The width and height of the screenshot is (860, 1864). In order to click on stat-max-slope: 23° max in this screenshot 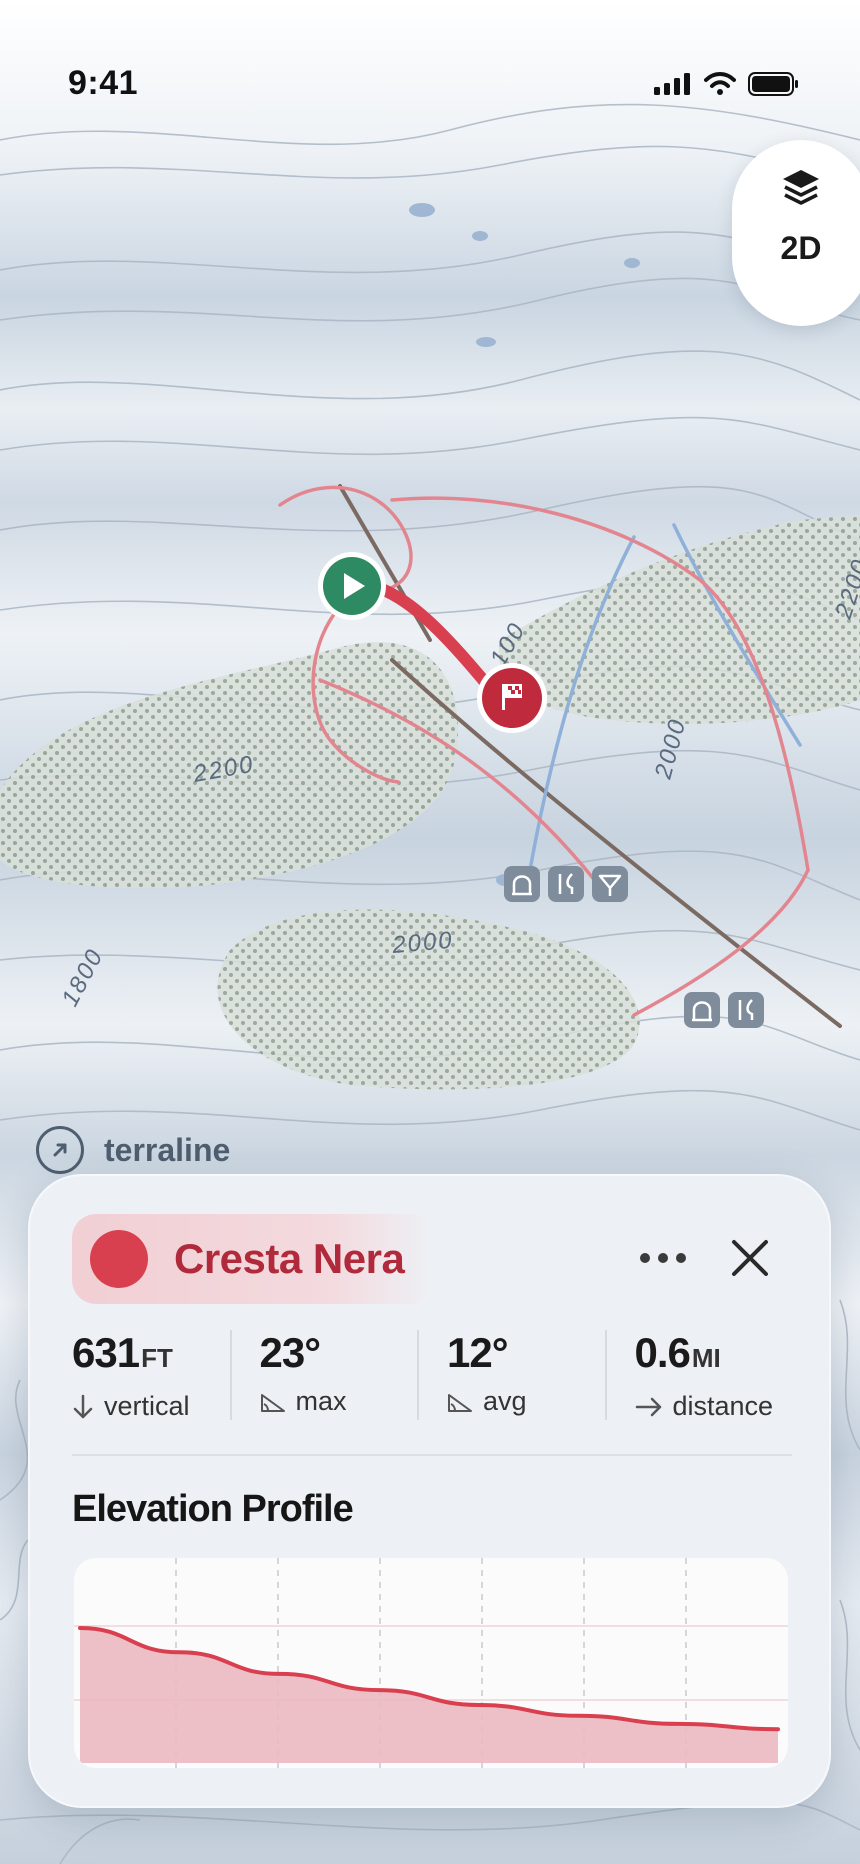, I will do `click(323, 1374)`.